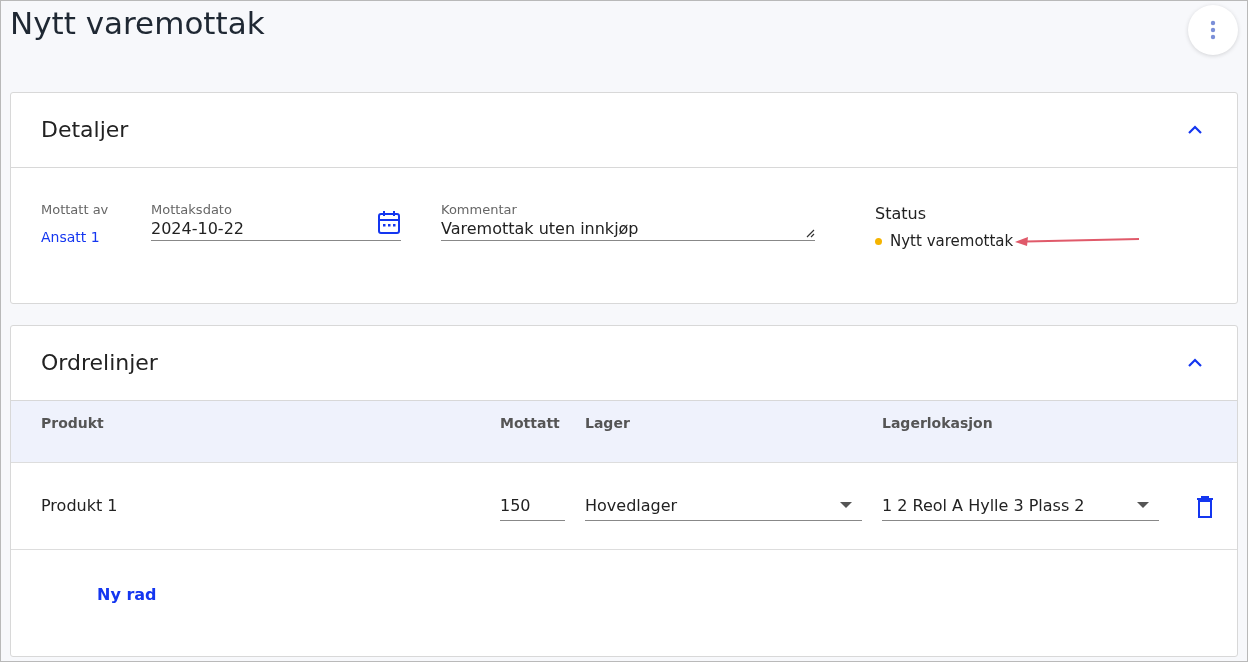  I want to click on section-title: Ordrelinjer, so click(99, 363).